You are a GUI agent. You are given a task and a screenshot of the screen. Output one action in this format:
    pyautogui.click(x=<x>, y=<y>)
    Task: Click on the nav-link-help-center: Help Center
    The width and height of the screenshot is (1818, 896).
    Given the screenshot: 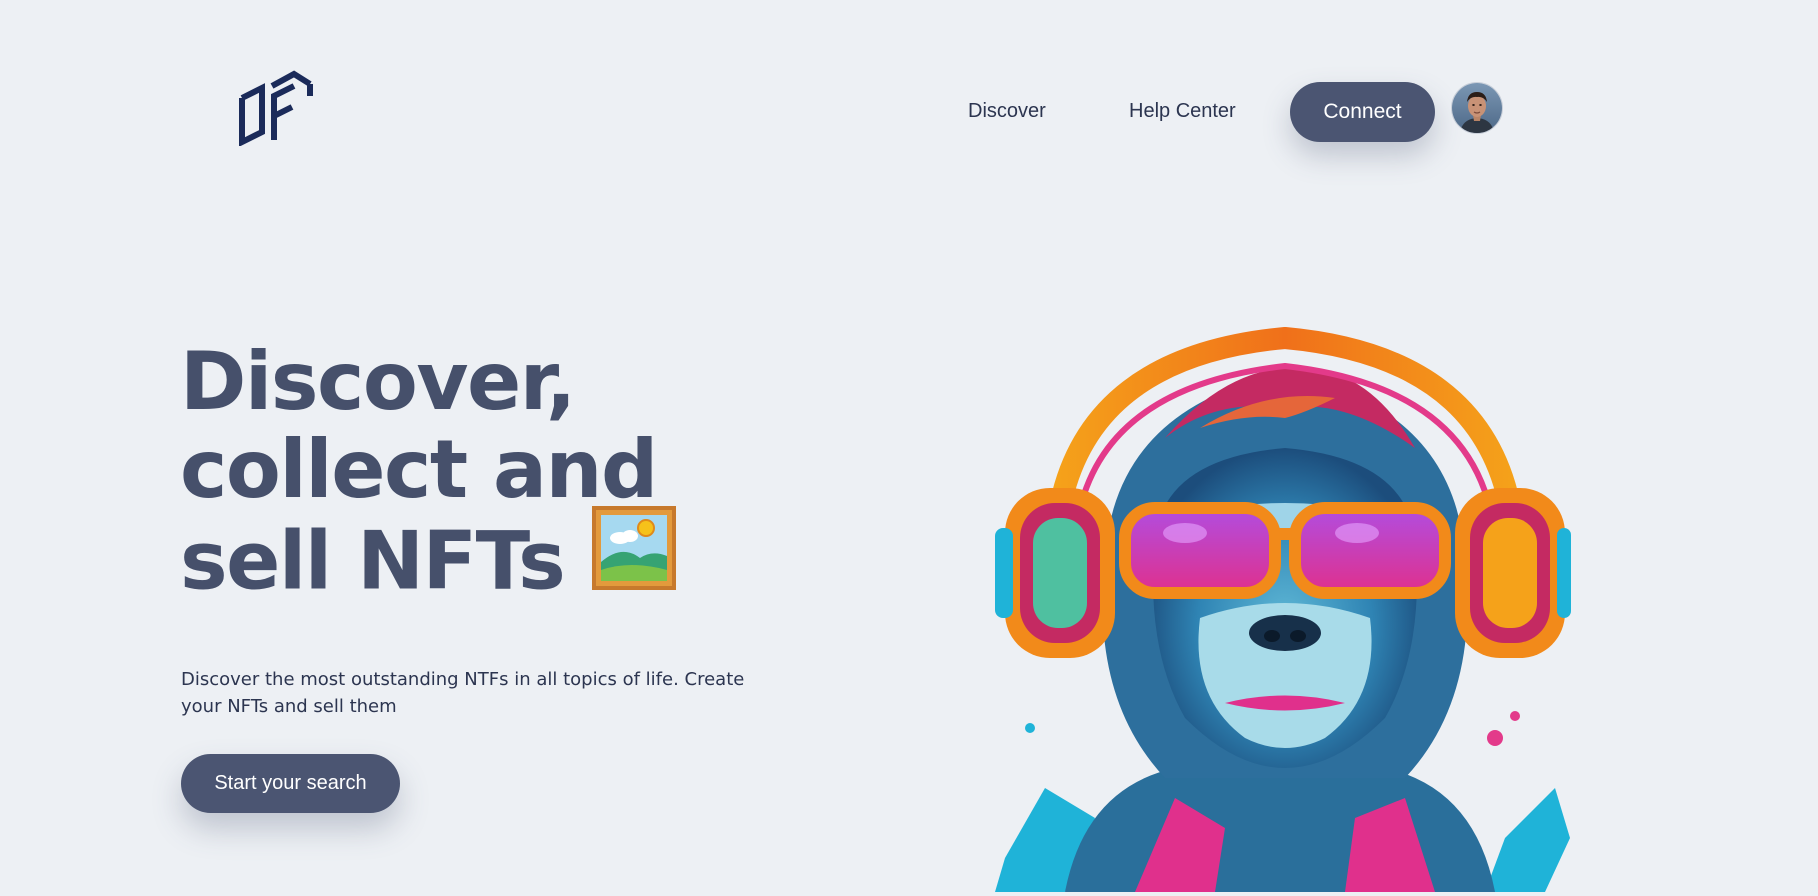 What is the action you would take?
    pyautogui.click(x=1182, y=111)
    